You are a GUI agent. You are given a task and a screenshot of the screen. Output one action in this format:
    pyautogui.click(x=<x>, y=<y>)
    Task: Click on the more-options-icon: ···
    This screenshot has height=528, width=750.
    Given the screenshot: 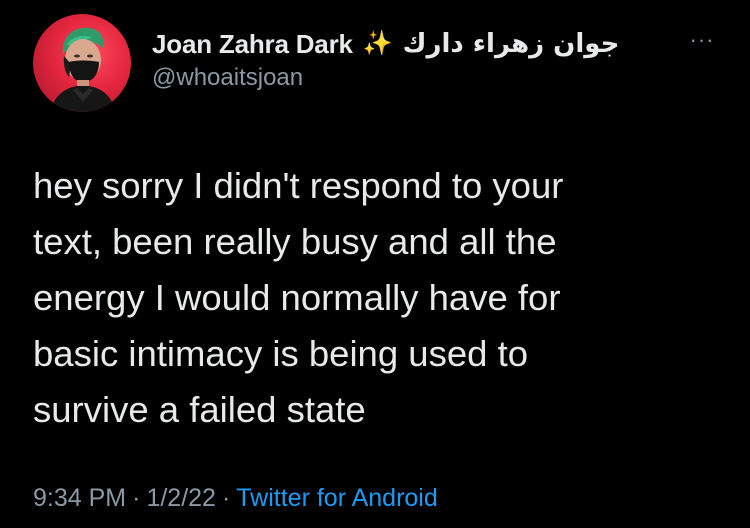 What is the action you would take?
    pyautogui.click(x=702, y=40)
    